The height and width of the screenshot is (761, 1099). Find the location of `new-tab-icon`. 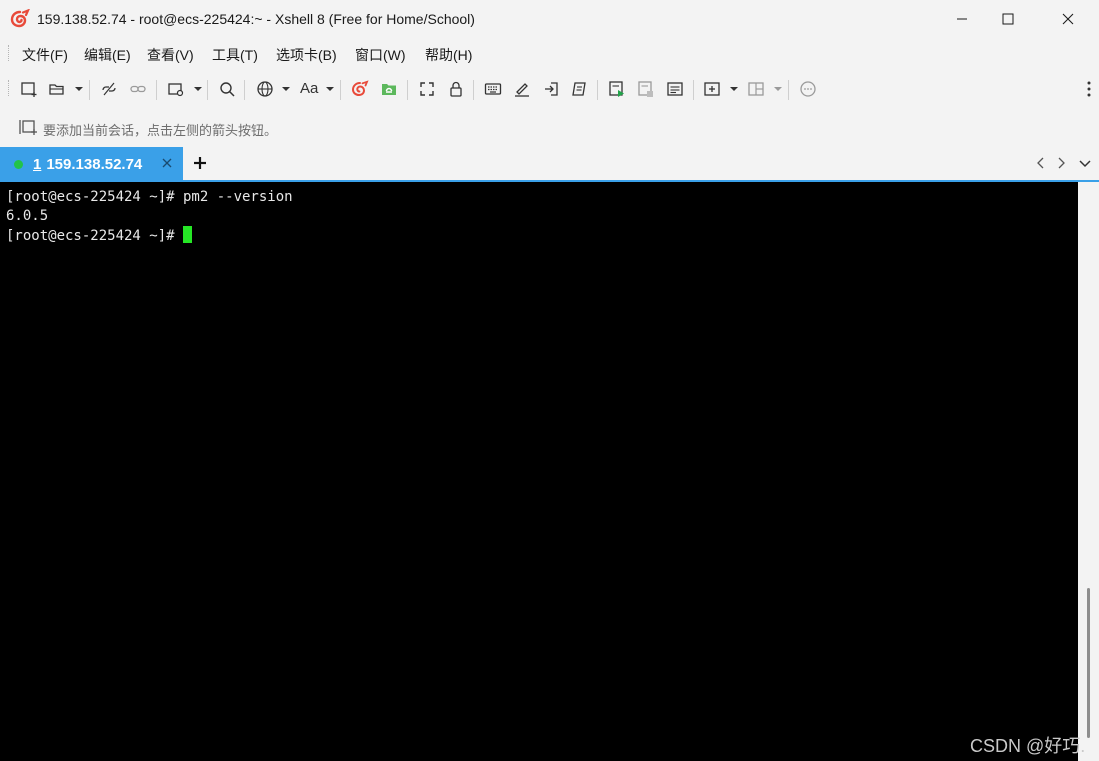

new-tab-icon is located at coordinates (176, 90).